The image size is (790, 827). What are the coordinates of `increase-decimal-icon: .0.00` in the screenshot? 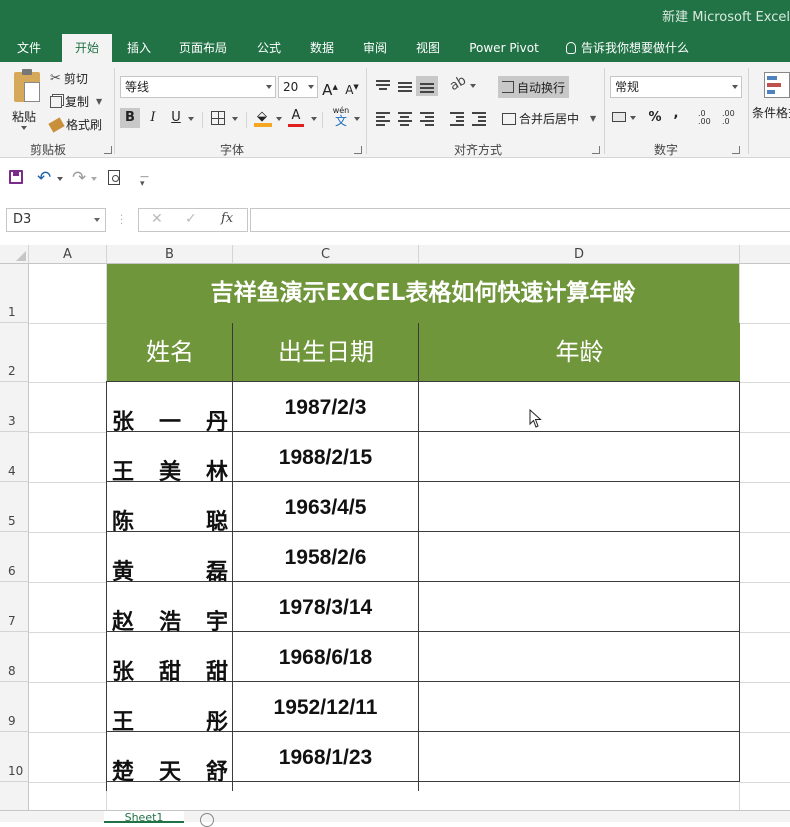 It's located at (704, 118).